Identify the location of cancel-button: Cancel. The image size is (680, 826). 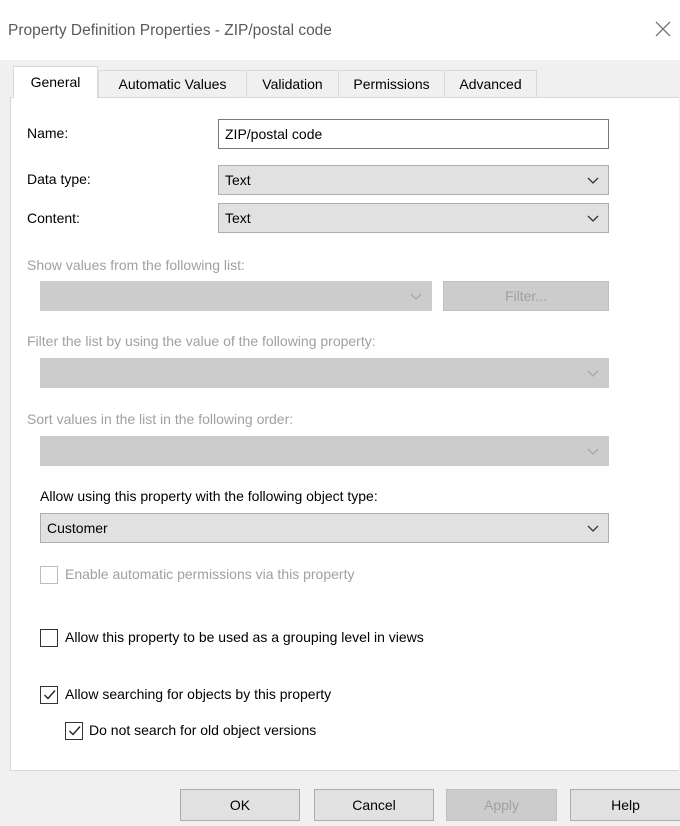
(374, 805).